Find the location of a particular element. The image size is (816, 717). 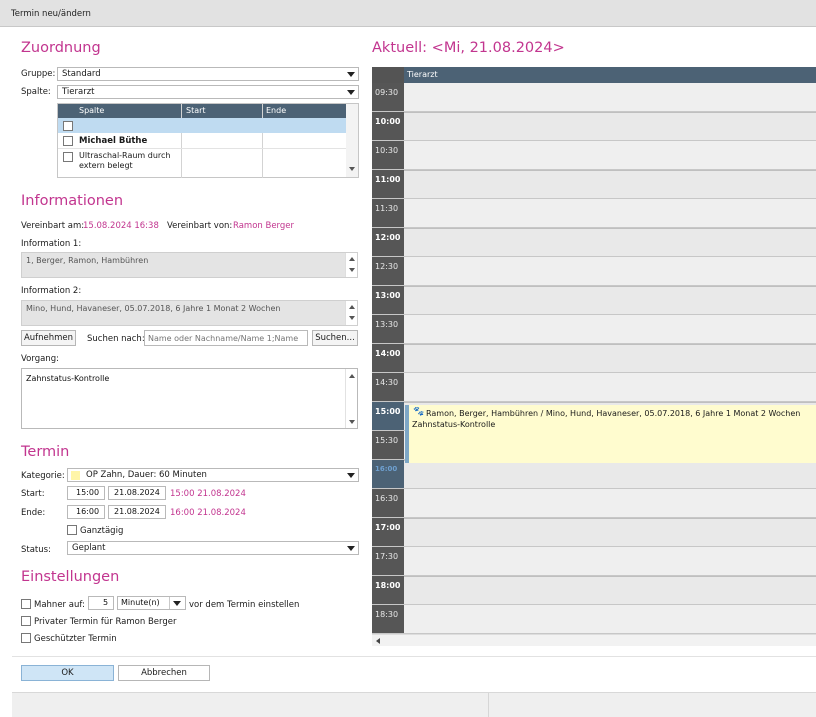

mahner-checkbox is located at coordinates (26, 604).